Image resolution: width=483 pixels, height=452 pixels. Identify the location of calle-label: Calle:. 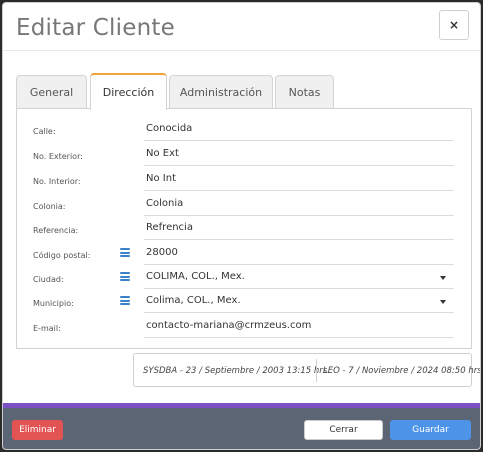
(44, 131).